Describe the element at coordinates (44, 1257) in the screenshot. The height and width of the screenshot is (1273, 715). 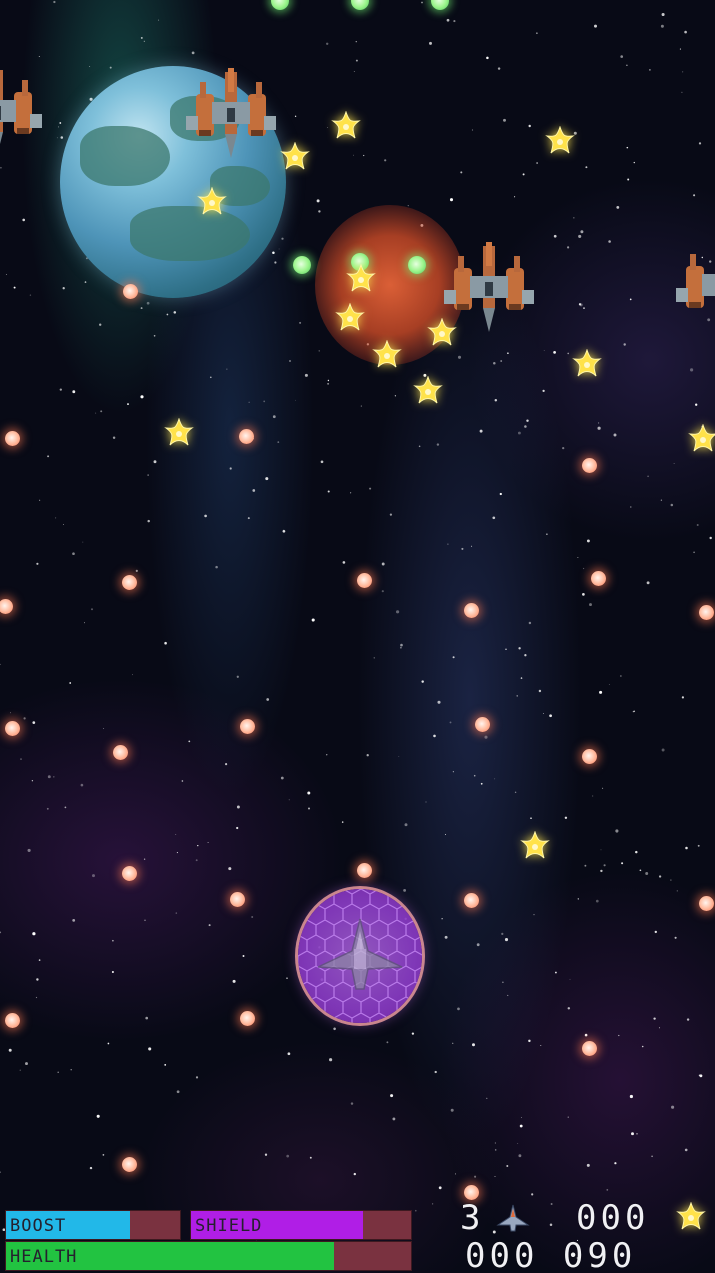
I see `health-label: HEALTH` at that location.